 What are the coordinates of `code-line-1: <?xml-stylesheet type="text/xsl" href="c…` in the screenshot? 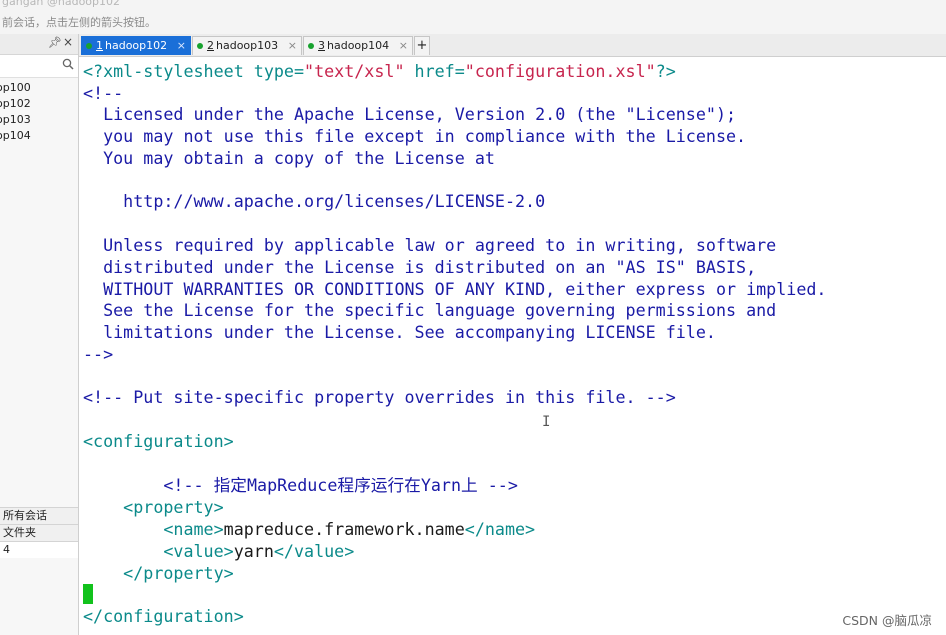 It's located at (379, 71).